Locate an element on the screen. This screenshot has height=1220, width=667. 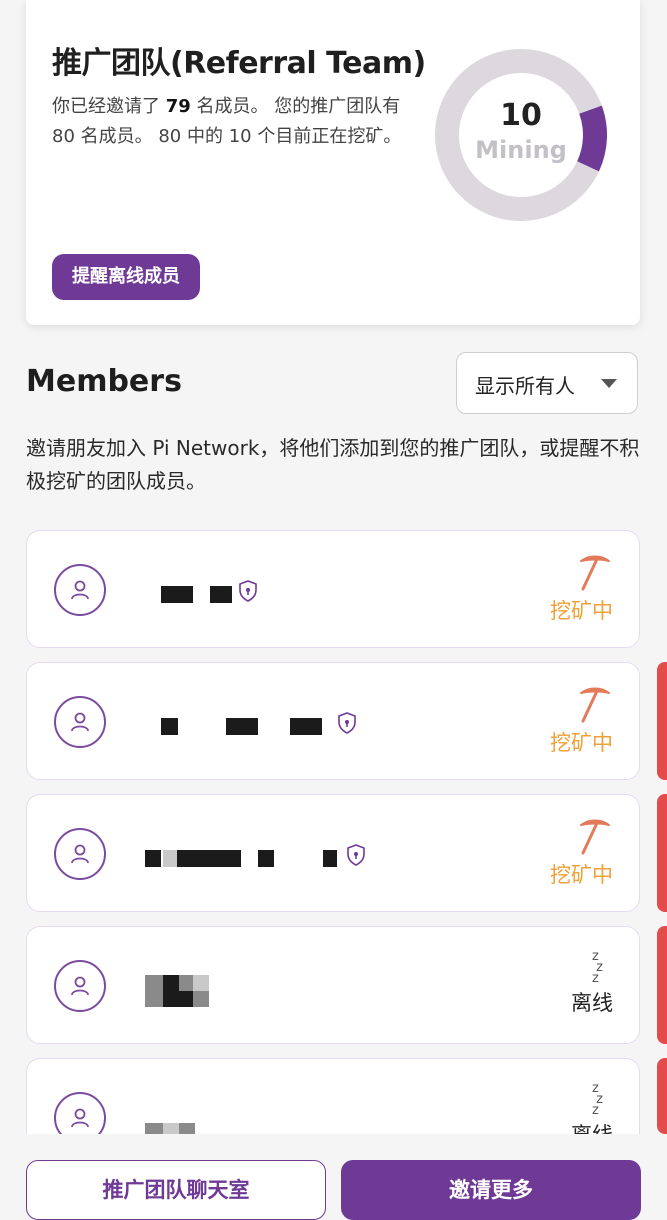
member-filter-select: 显示所有人 is located at coordinates (547, 383).